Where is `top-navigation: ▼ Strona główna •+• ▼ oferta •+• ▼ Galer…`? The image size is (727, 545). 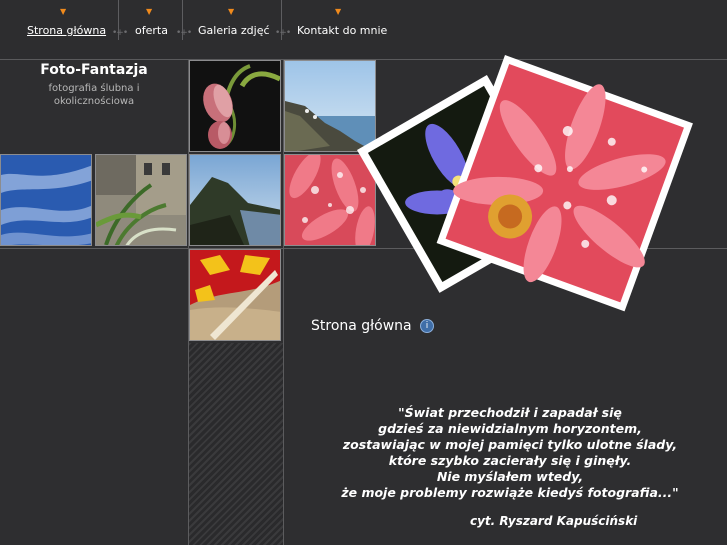 top-navigation: ▼ Strona główna •+• ▼ oferta •+• ▼ Galer… is located at coordinates (363, 30).